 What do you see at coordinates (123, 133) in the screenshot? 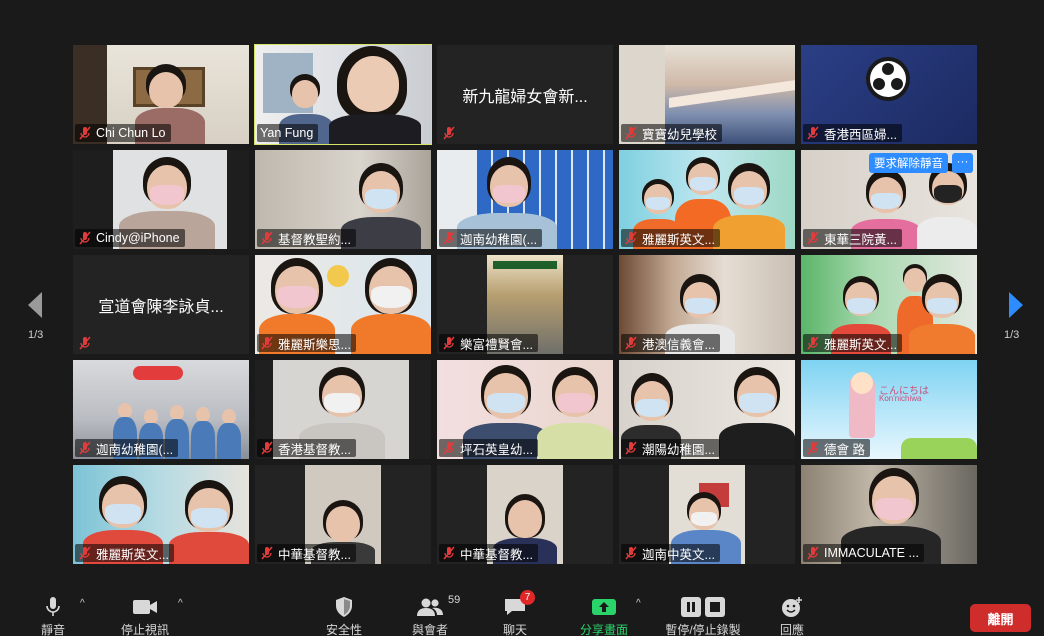
I see `participant-name-tag: Chi Chun Lo` at bounding box center [123, 133].